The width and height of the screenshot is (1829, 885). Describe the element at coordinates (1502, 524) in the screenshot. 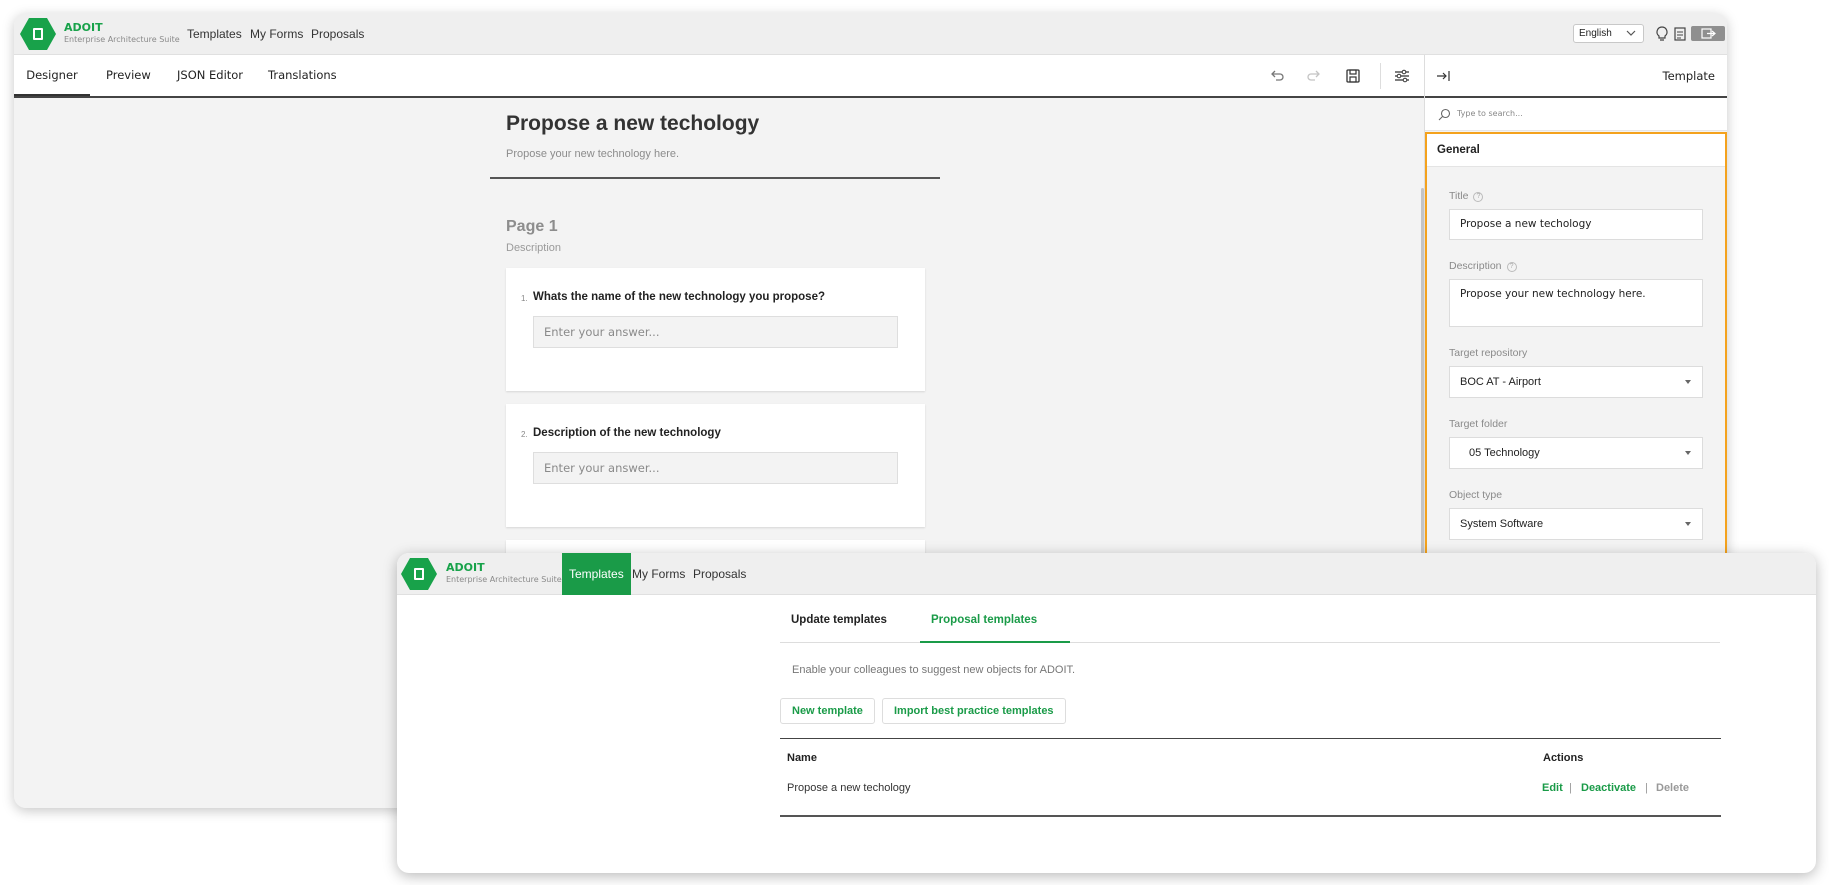

I see `object-type-value: System Software` at that location.